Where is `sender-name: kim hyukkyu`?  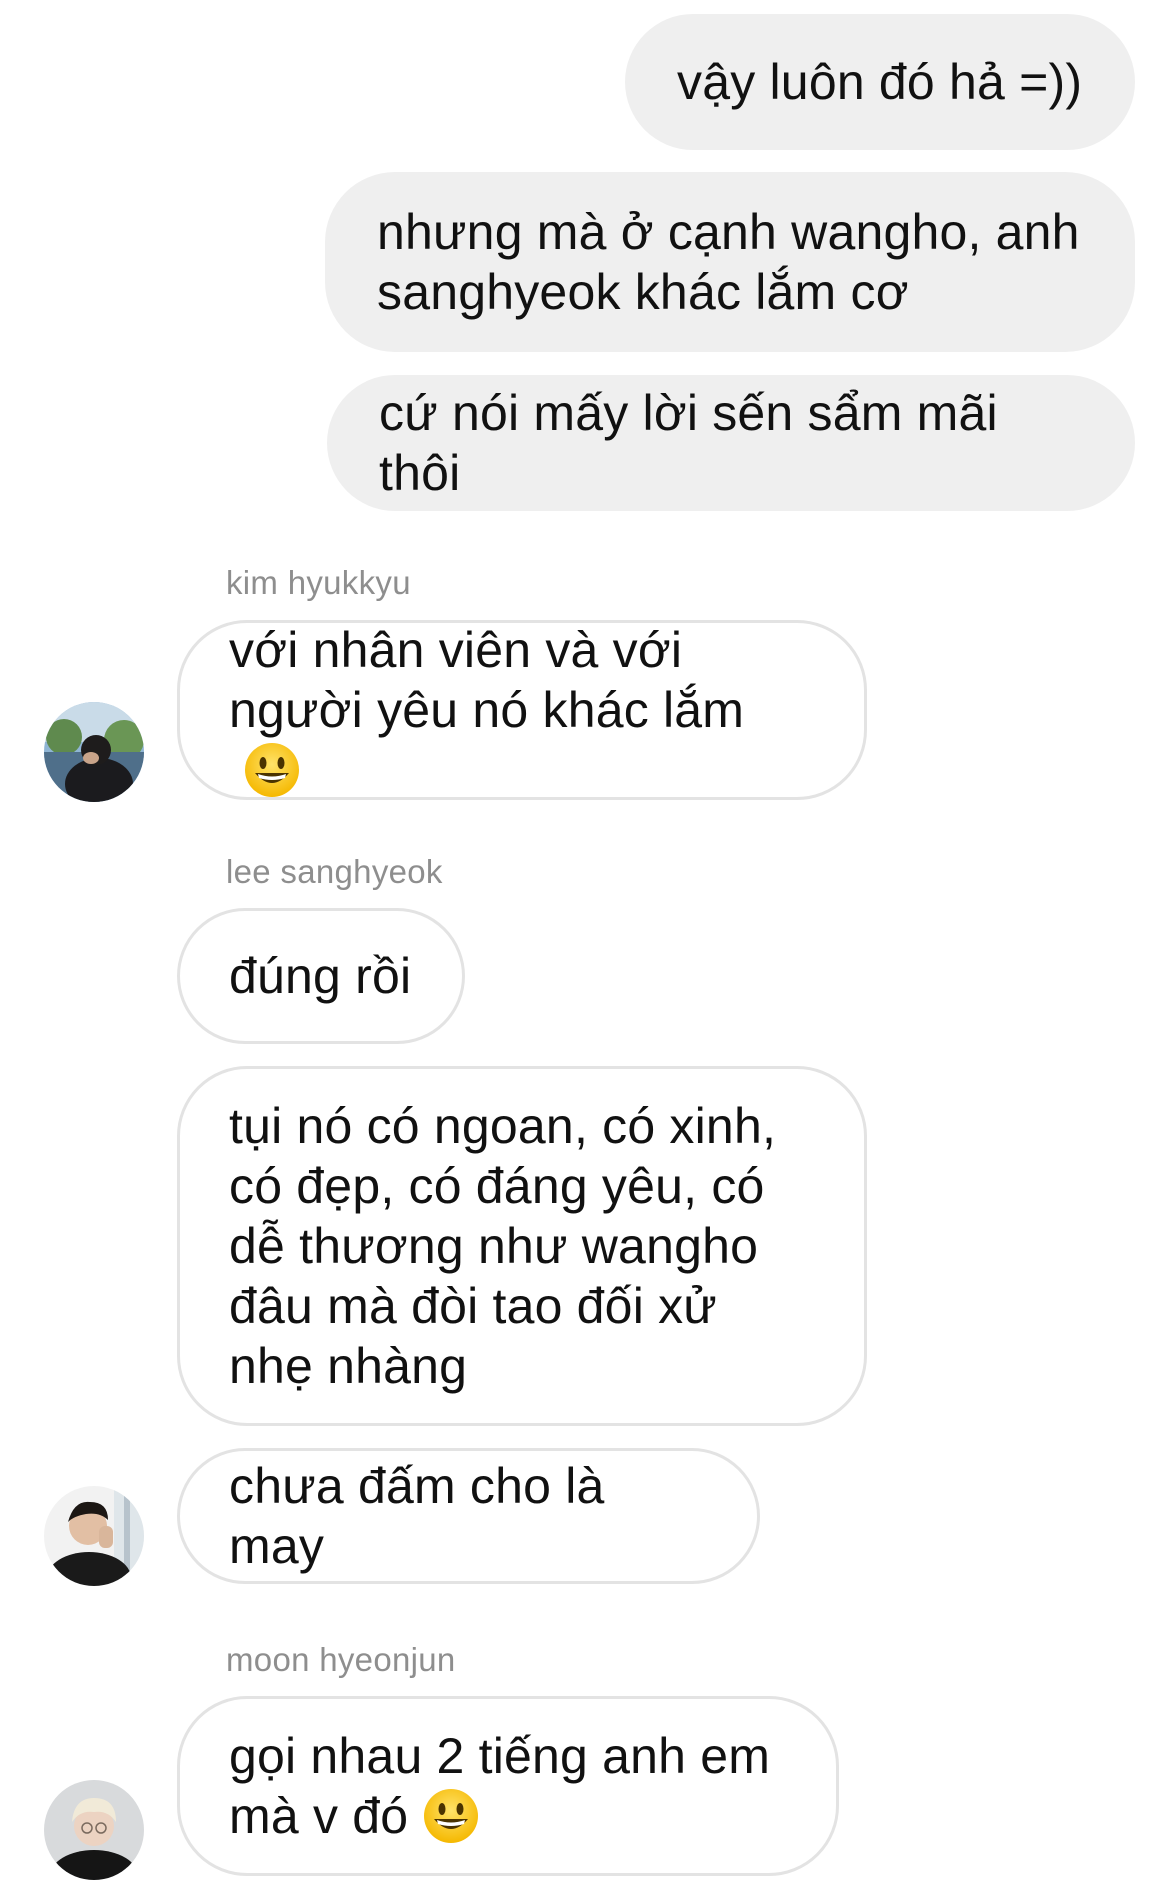
sender-name: kim hyukkyu is located at coordinates (318, 582).